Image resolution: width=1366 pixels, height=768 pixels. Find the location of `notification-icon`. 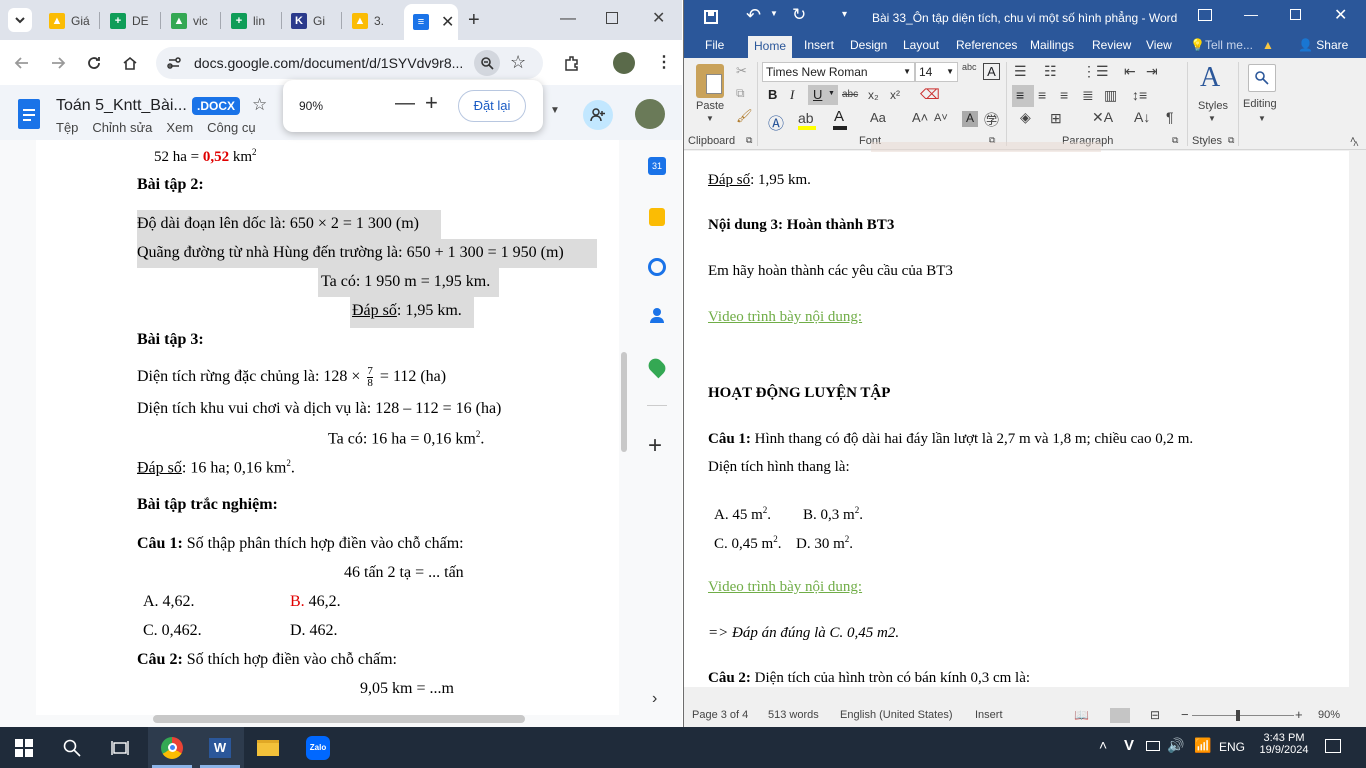

notification-icon is located at coordinates (1333, 746).